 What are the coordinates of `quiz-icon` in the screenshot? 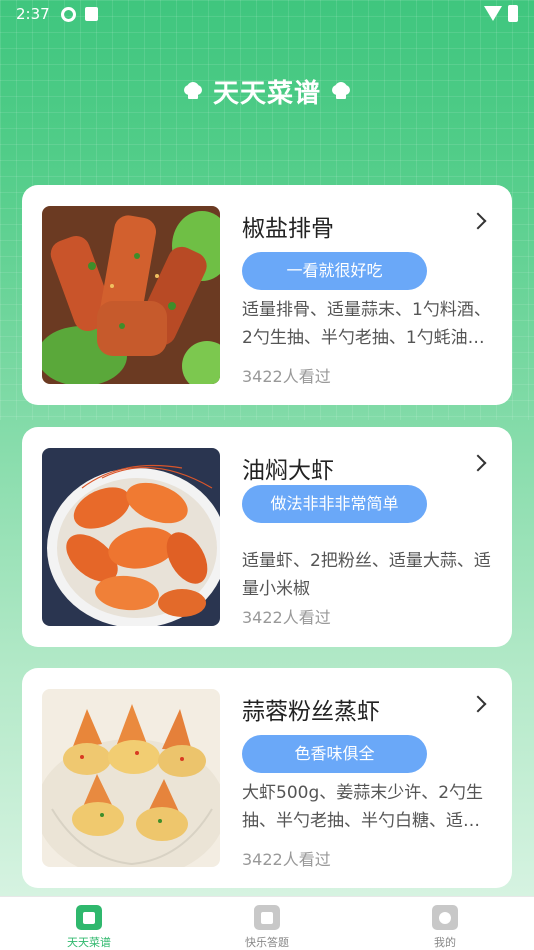 It's located at (267, 917).